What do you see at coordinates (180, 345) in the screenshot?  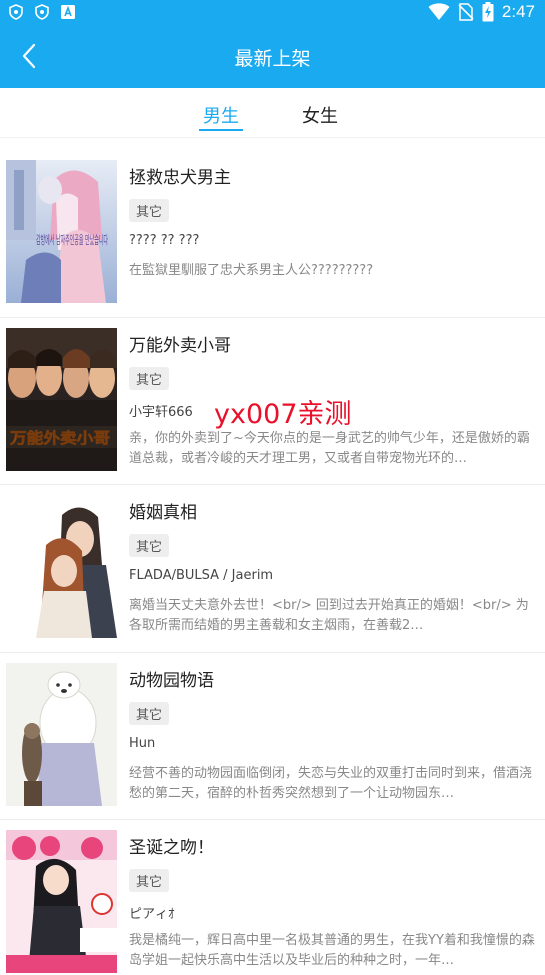 I see `book-title: 万能外卖小哥` at bounding box center [180, 345].